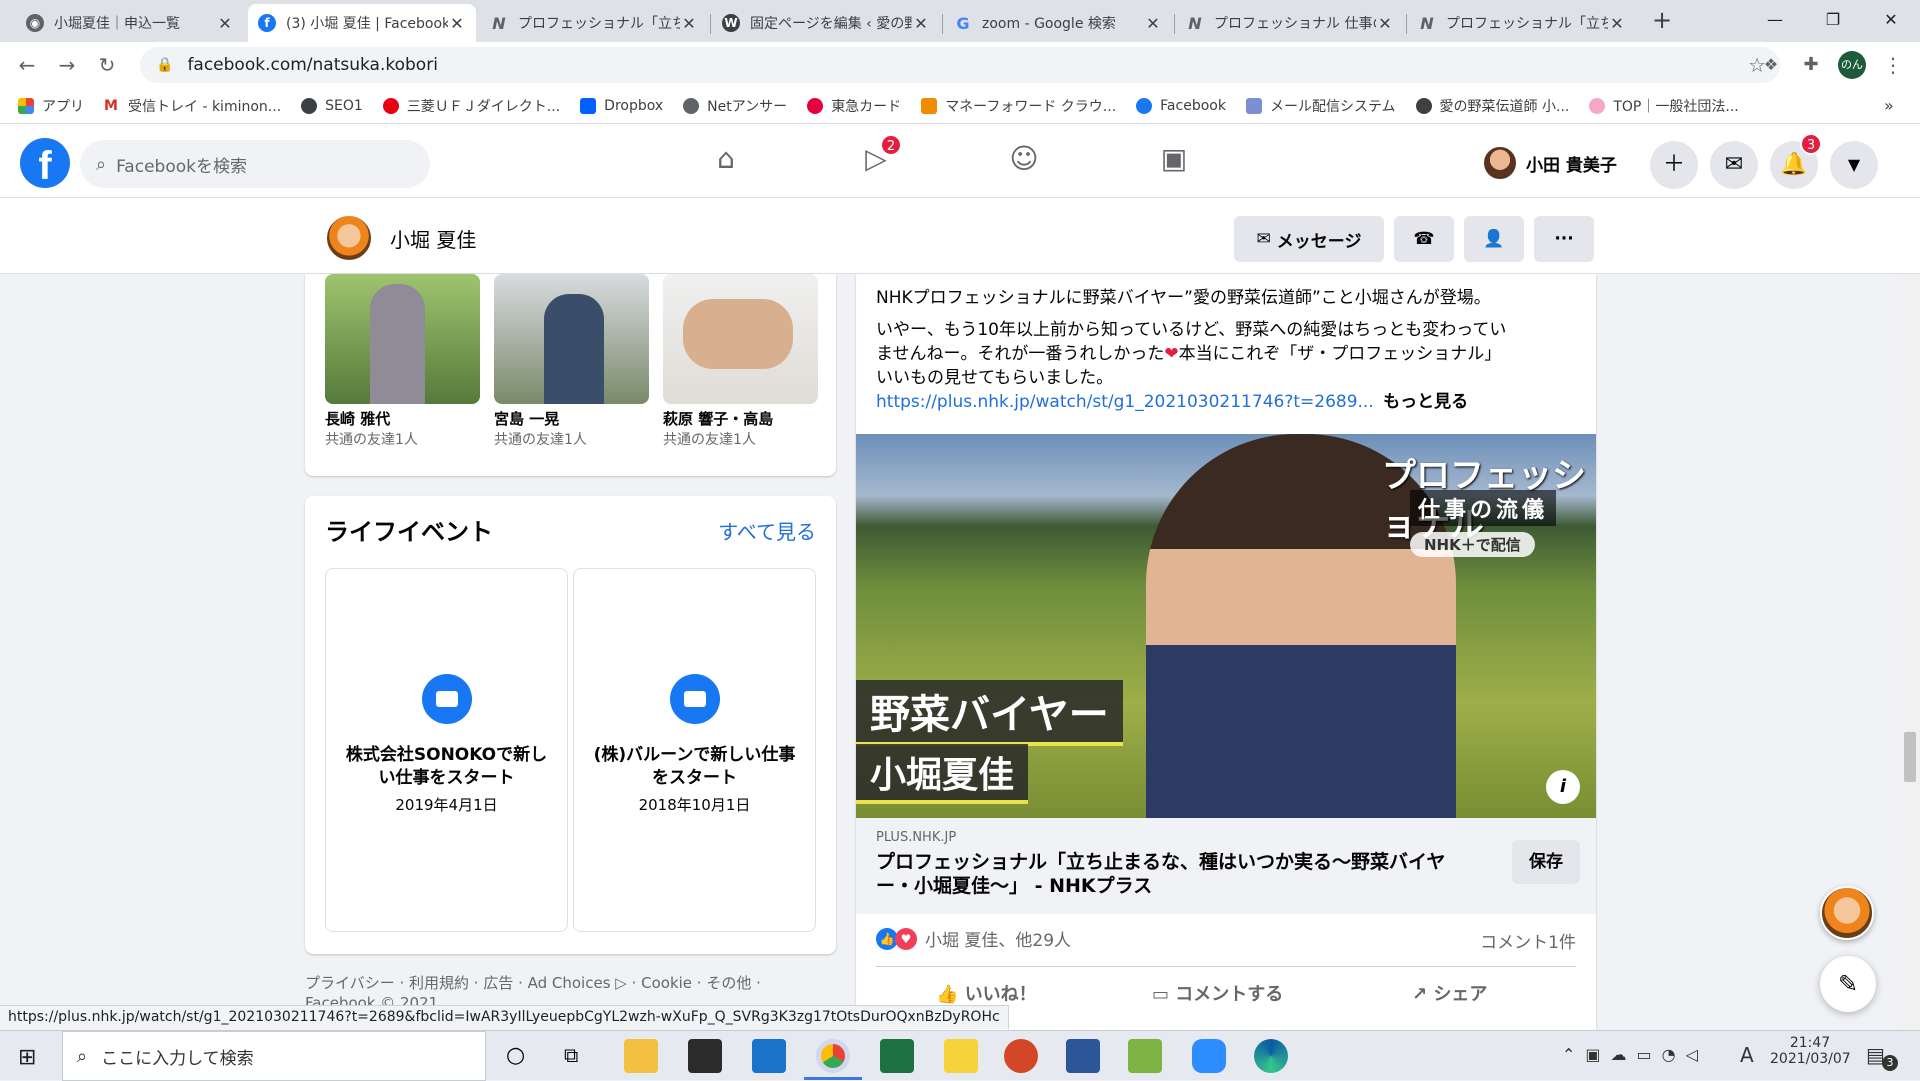 The width and height of the screenshot is (1920, 1081). I want to click on reactions-summary: 👍 ♥ 小堀 夏佳、他29人, so click(973, 938).